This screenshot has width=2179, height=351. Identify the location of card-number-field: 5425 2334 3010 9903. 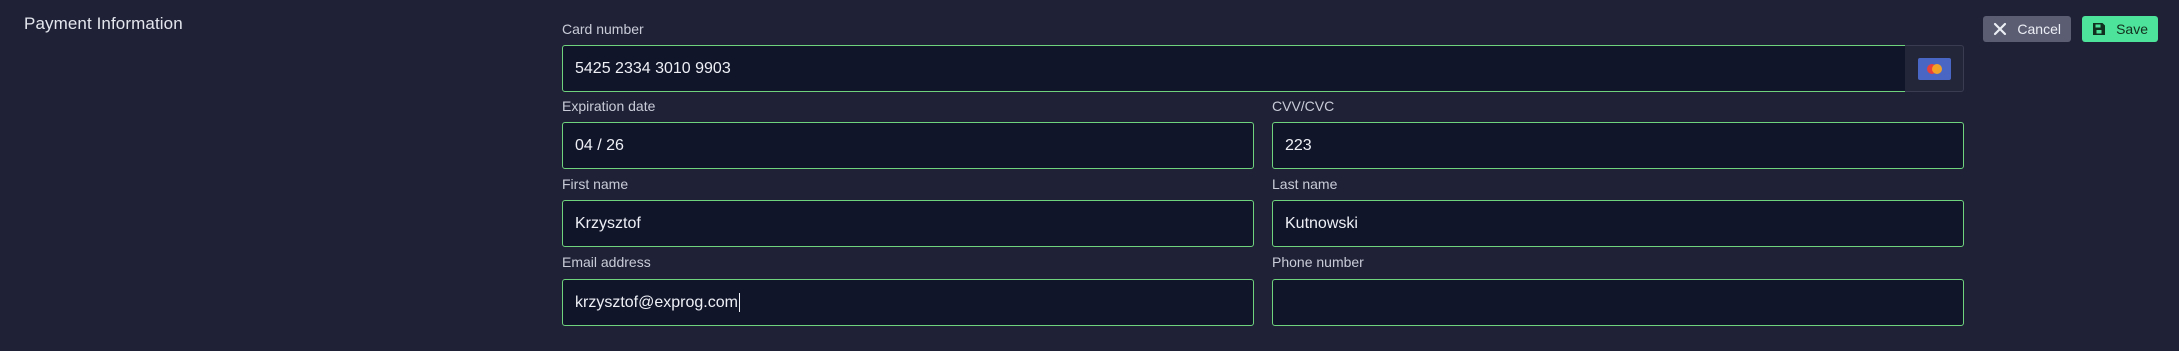
(1234, 68).